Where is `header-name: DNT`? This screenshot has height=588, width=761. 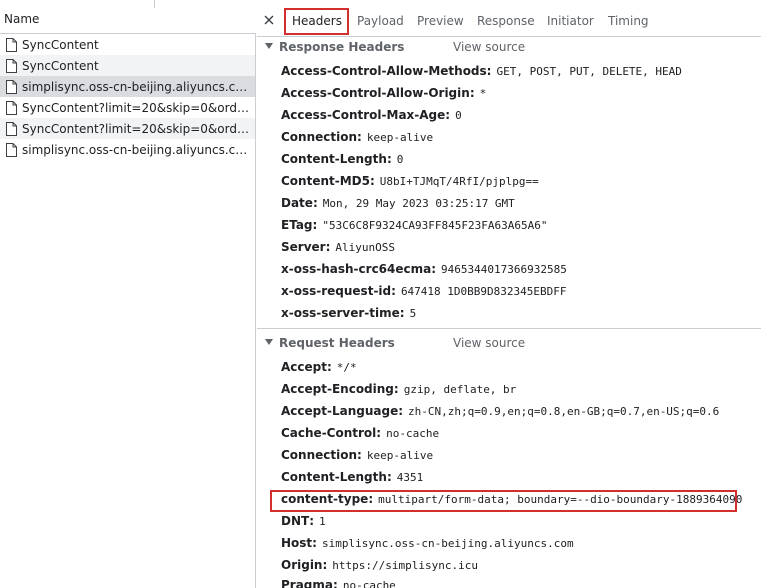
header-name: DNT is located at coordinates (295, 521).